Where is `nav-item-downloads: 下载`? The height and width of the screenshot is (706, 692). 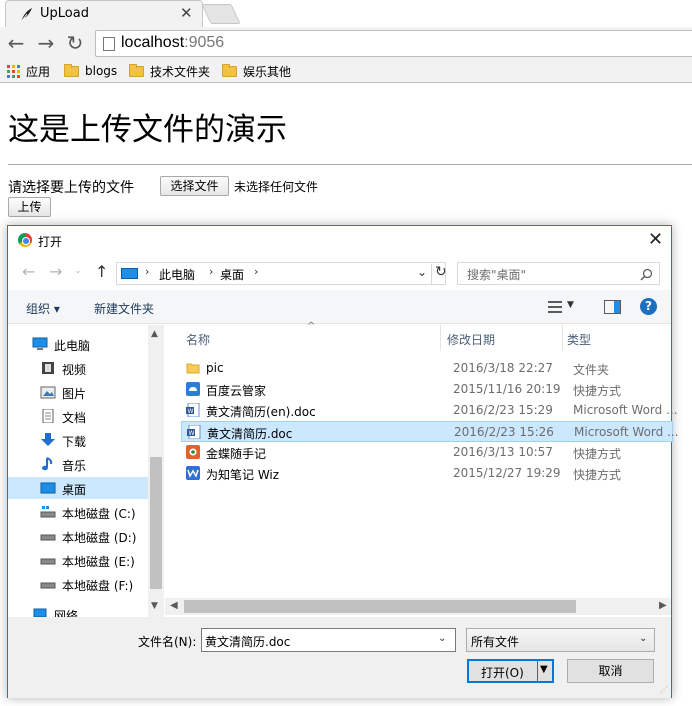 nav-item-downloads: 下载 is located at coordinates (78, 440).